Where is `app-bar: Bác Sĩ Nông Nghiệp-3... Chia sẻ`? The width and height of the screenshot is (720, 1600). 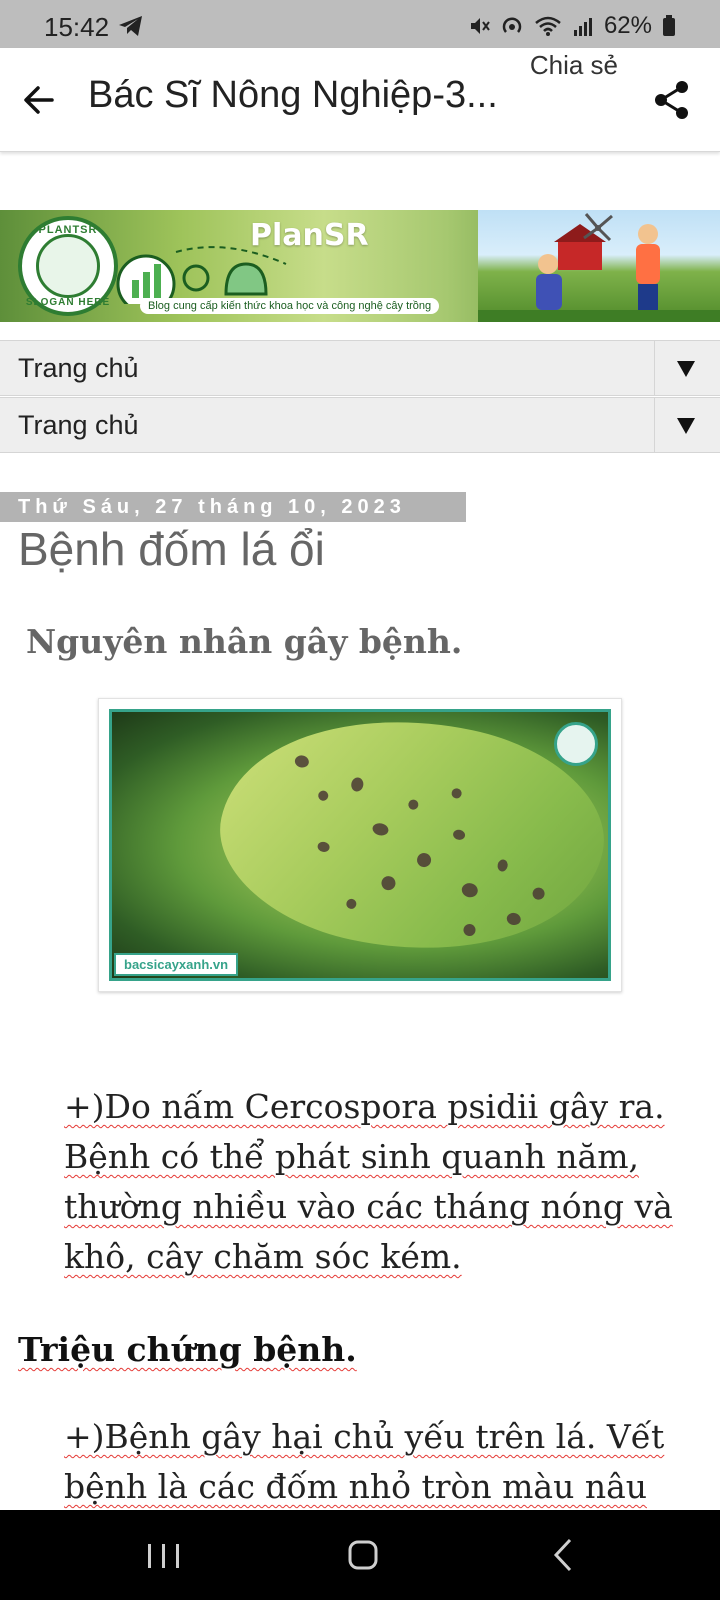 app-bar: Bác Sĩ Nông Nghiệp-3... Chia sẻ is located at coordinates (360, 100).